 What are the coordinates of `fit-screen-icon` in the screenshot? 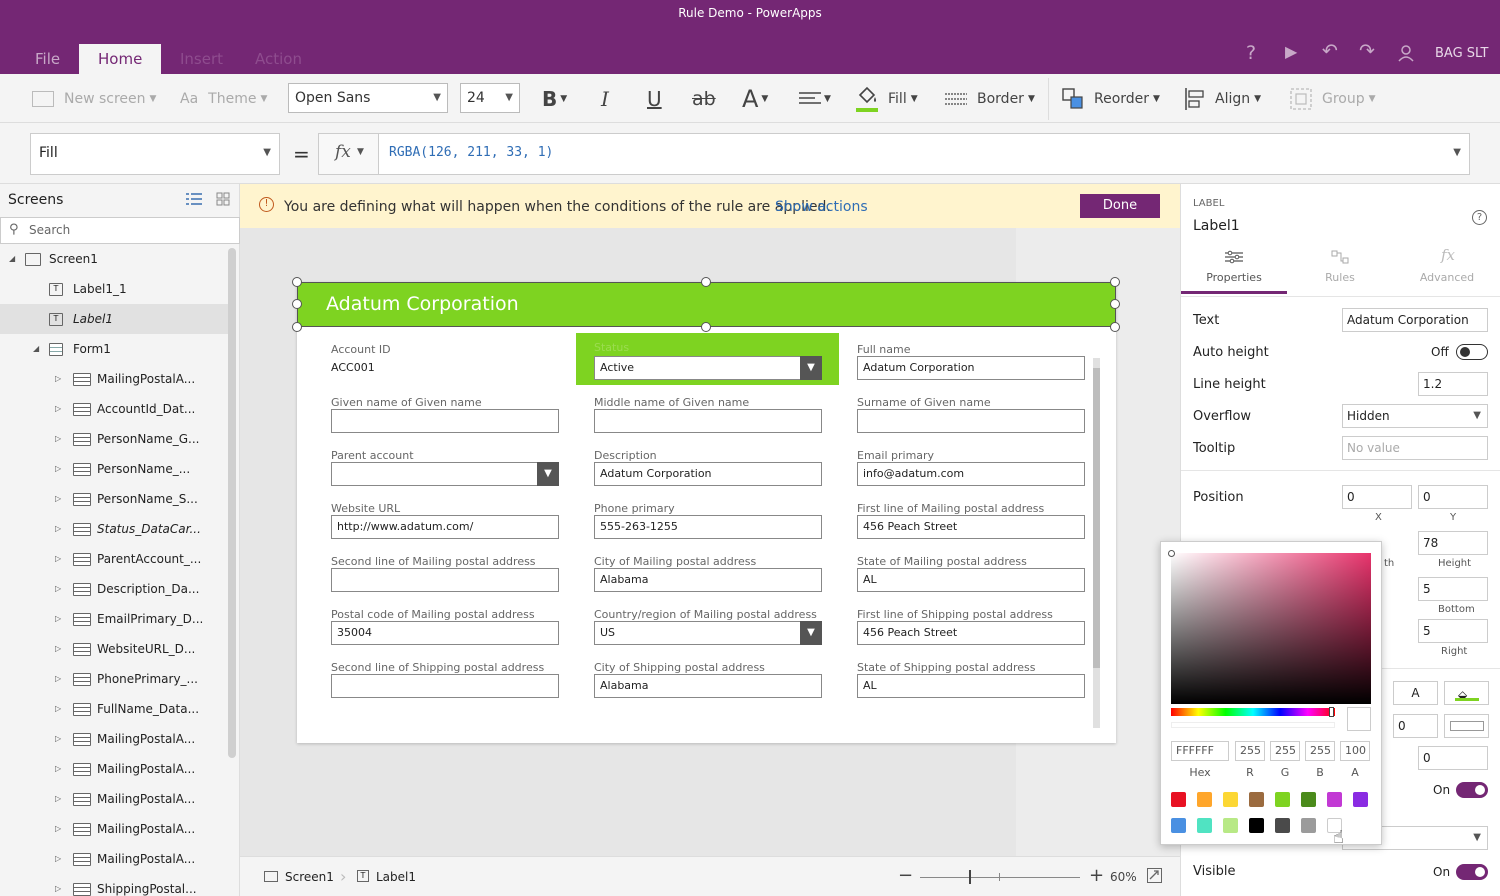 It's located at (1154, 875).